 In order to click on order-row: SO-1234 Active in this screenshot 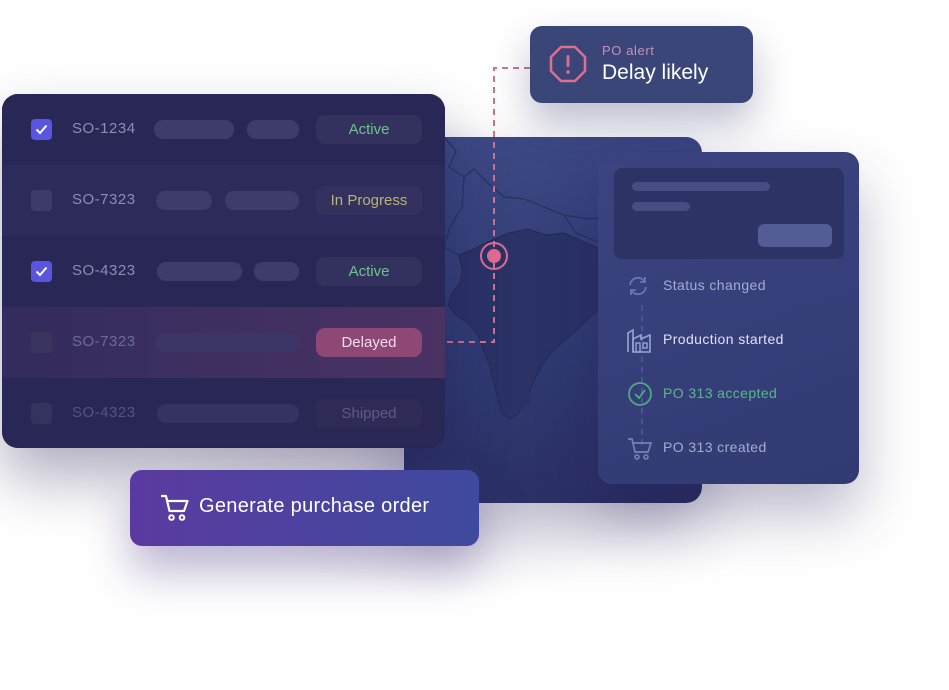, I will do `click(223, 129)`.